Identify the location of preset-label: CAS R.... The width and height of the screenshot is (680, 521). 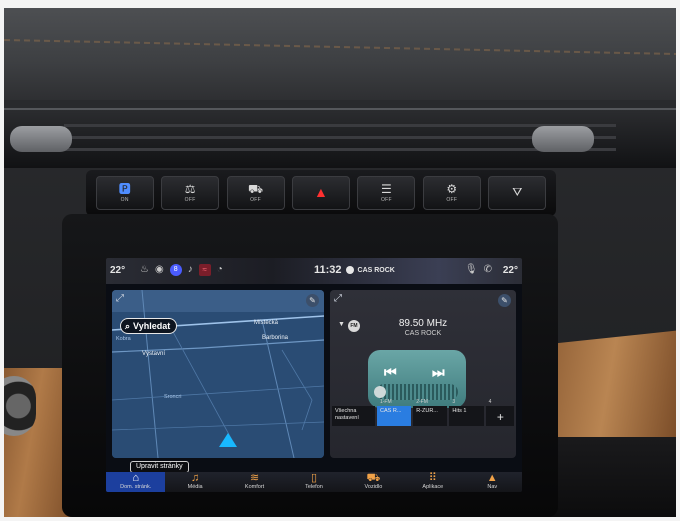
(390, 411).